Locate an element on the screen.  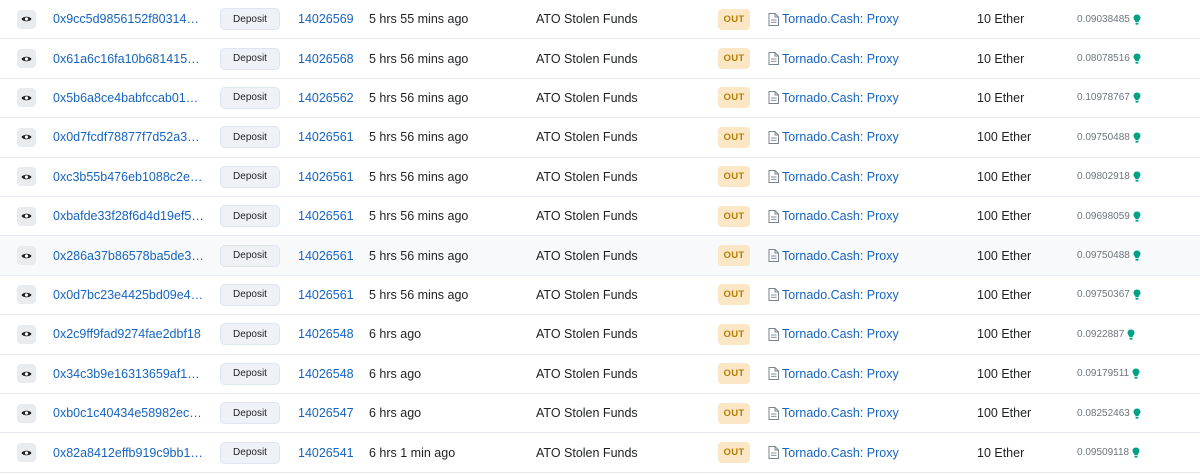
txn-fee-cell: 0.09038485 is located at coordinates (1109, 19).